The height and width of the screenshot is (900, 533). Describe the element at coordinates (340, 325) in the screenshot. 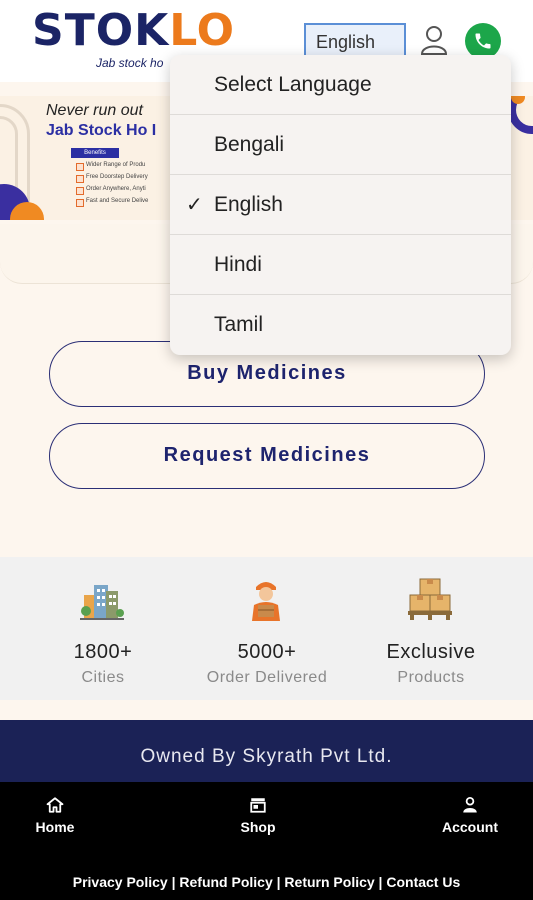

I see `language-option-tamil: Tamil` at that location.